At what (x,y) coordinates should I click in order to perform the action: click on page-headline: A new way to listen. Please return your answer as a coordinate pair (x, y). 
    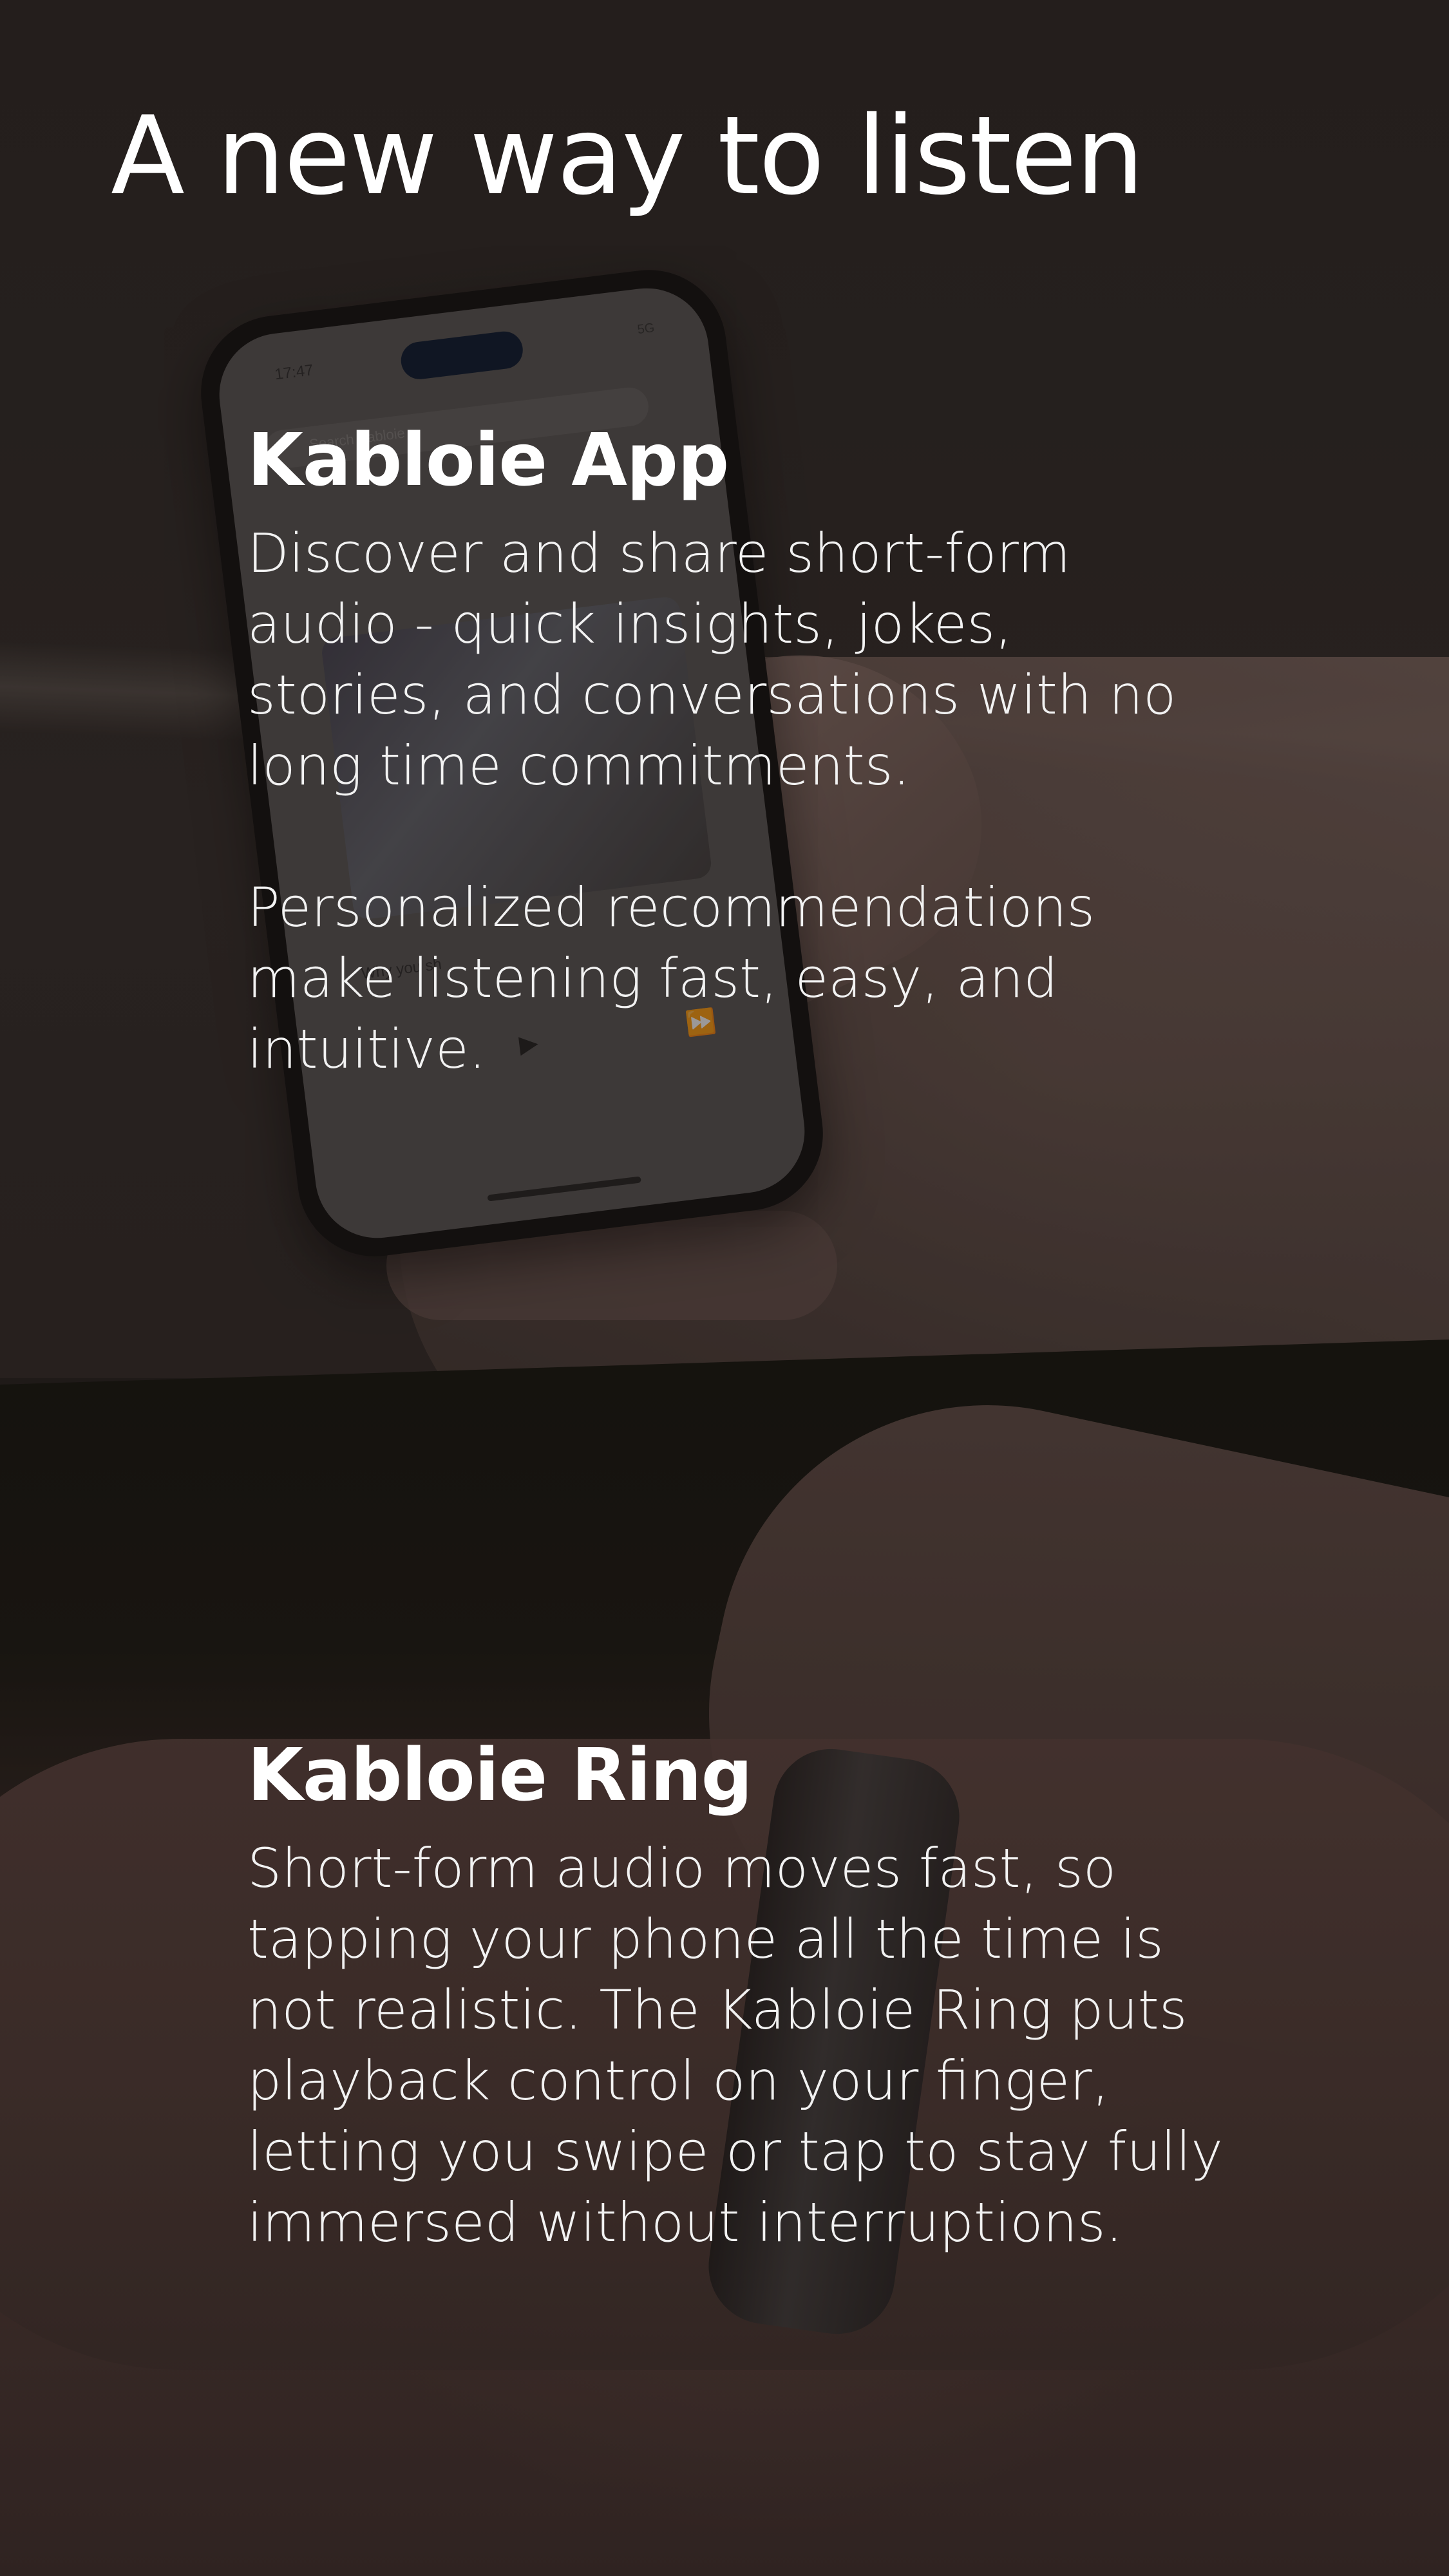
    Looking at the image, I should click on (627, 156).